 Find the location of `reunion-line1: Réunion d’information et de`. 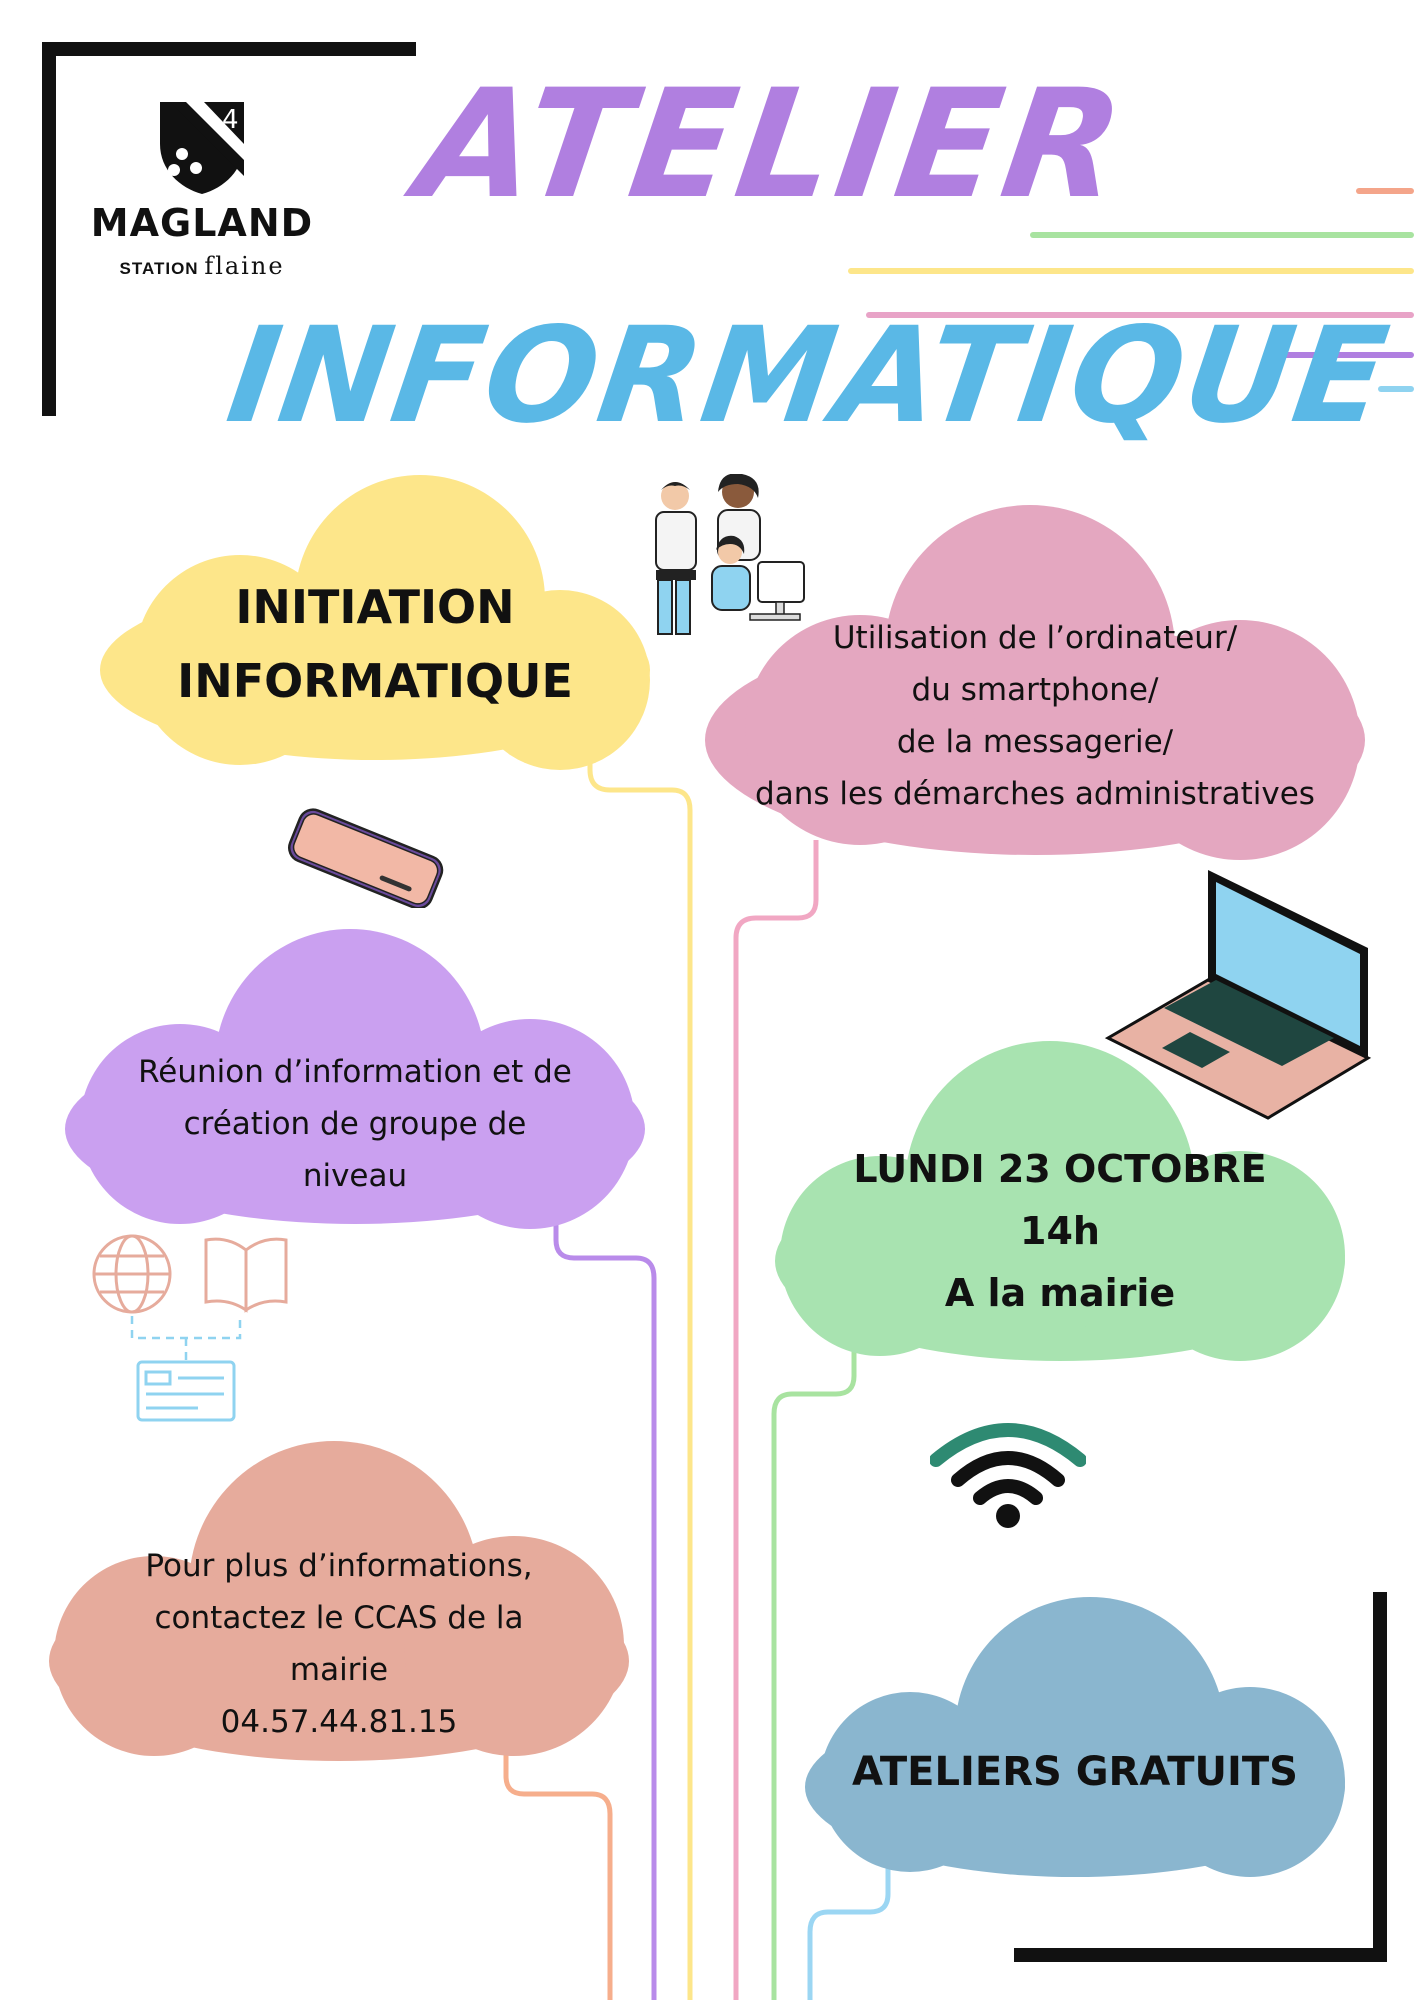

reunion-line1: Réunion d’information et de is located at coordinates (355, 1072).